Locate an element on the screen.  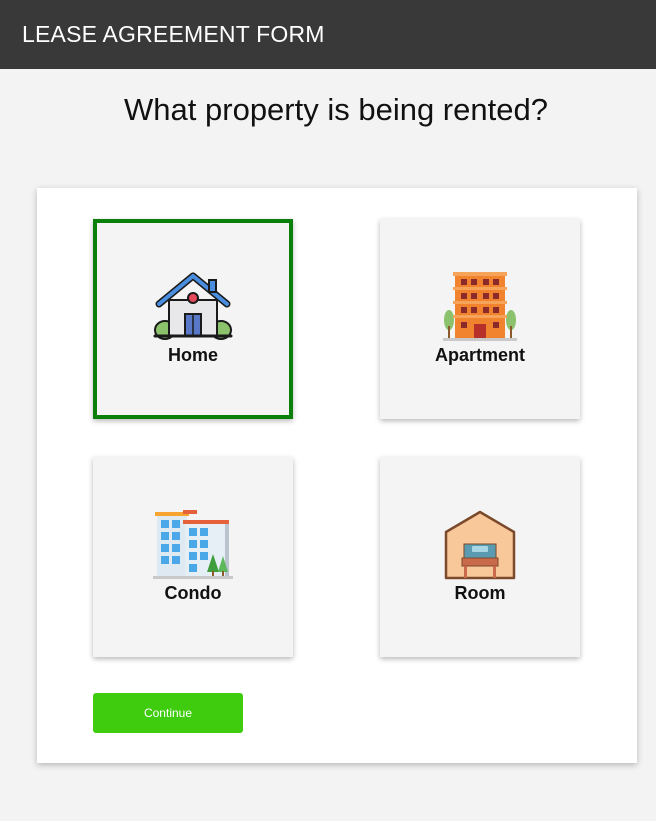
house-icon is located at coordinates (193, 306).